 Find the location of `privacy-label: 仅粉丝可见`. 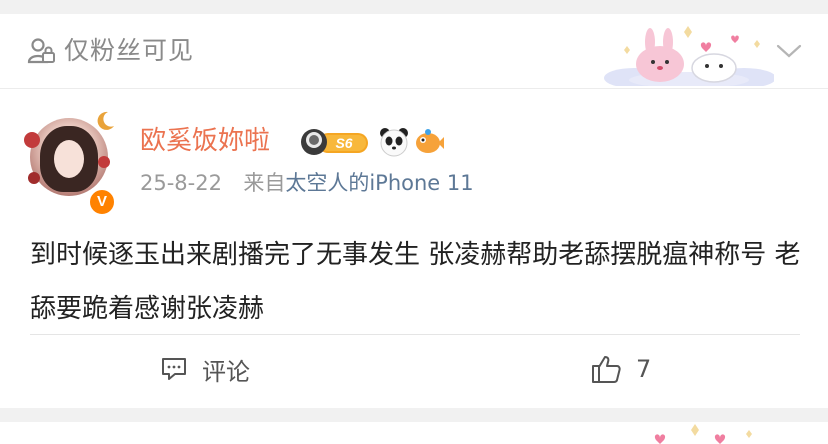

privacy-label: 仅粉丝可见 is located at coordinates (129, 50).